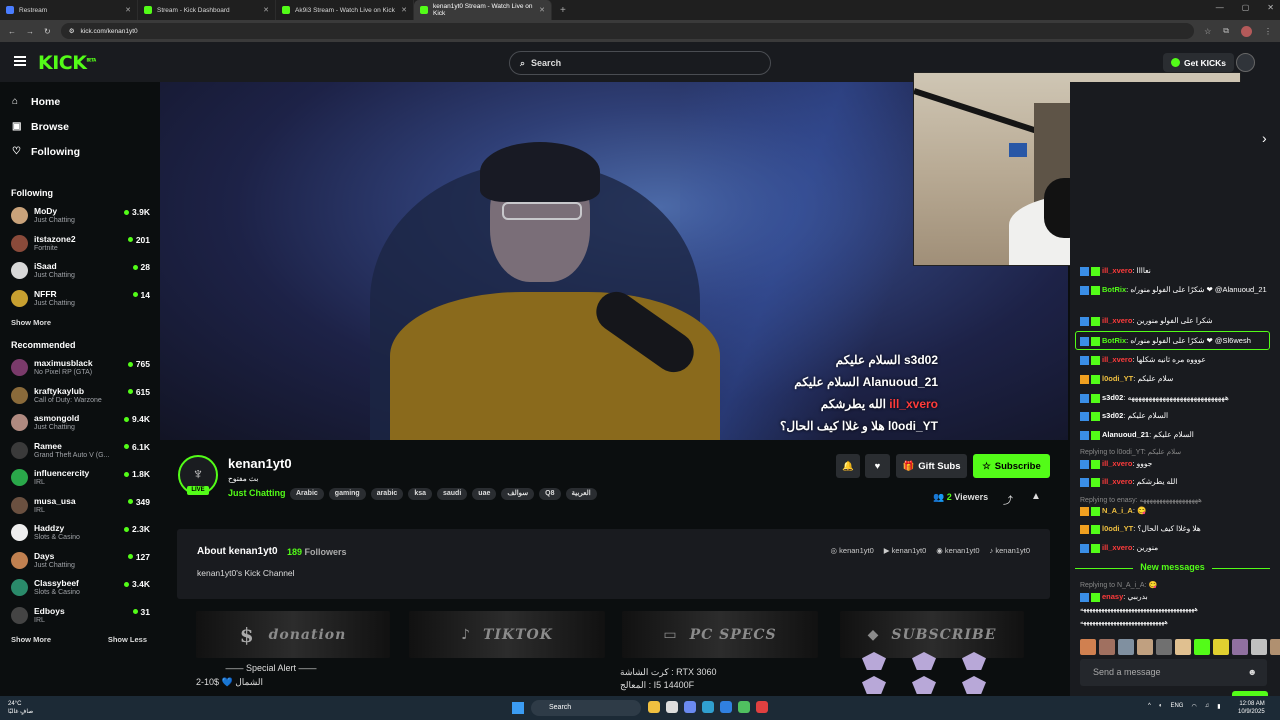 The height and width of the screenshot is (720, 1280). Describe the element at coordinates (207, 10) in the screenshot. I see `browser-tab: Stream - Kick Dashboard ✕` at that location.